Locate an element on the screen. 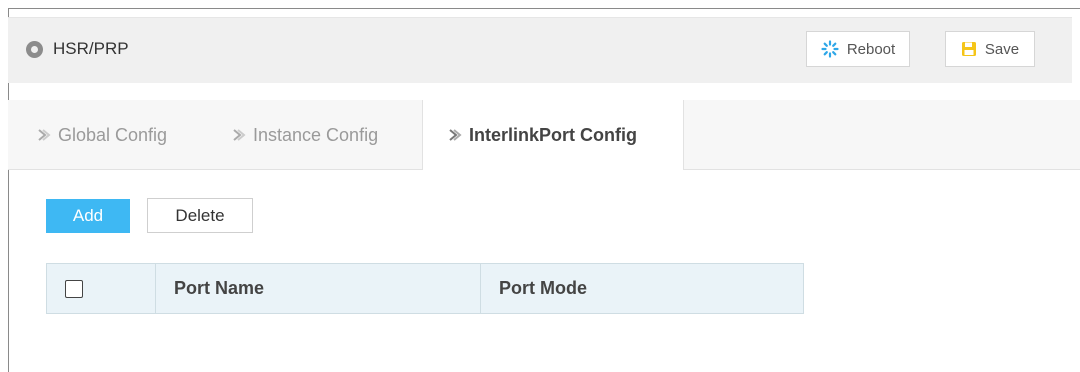 This screenshot has height=372, width=1080. column-header-port-mode: Port Mode is located at coordinates (642, 288).